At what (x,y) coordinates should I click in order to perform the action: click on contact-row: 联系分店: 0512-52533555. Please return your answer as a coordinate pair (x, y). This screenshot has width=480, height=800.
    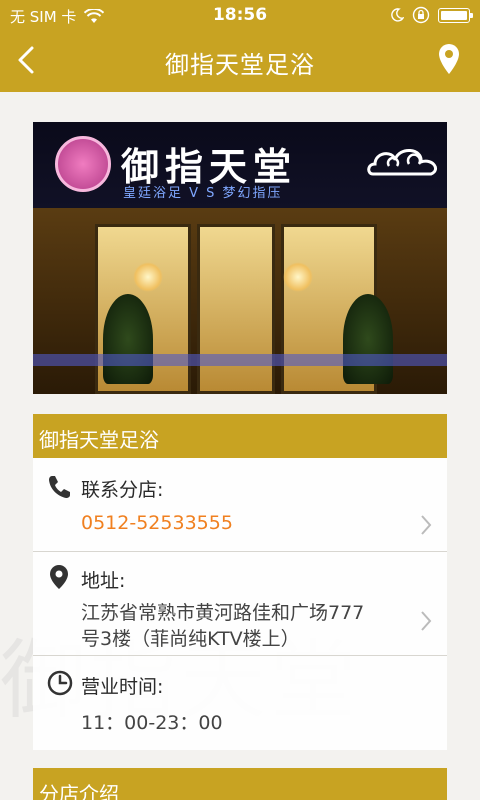
    Looking at the image, I should click on (240, 505).